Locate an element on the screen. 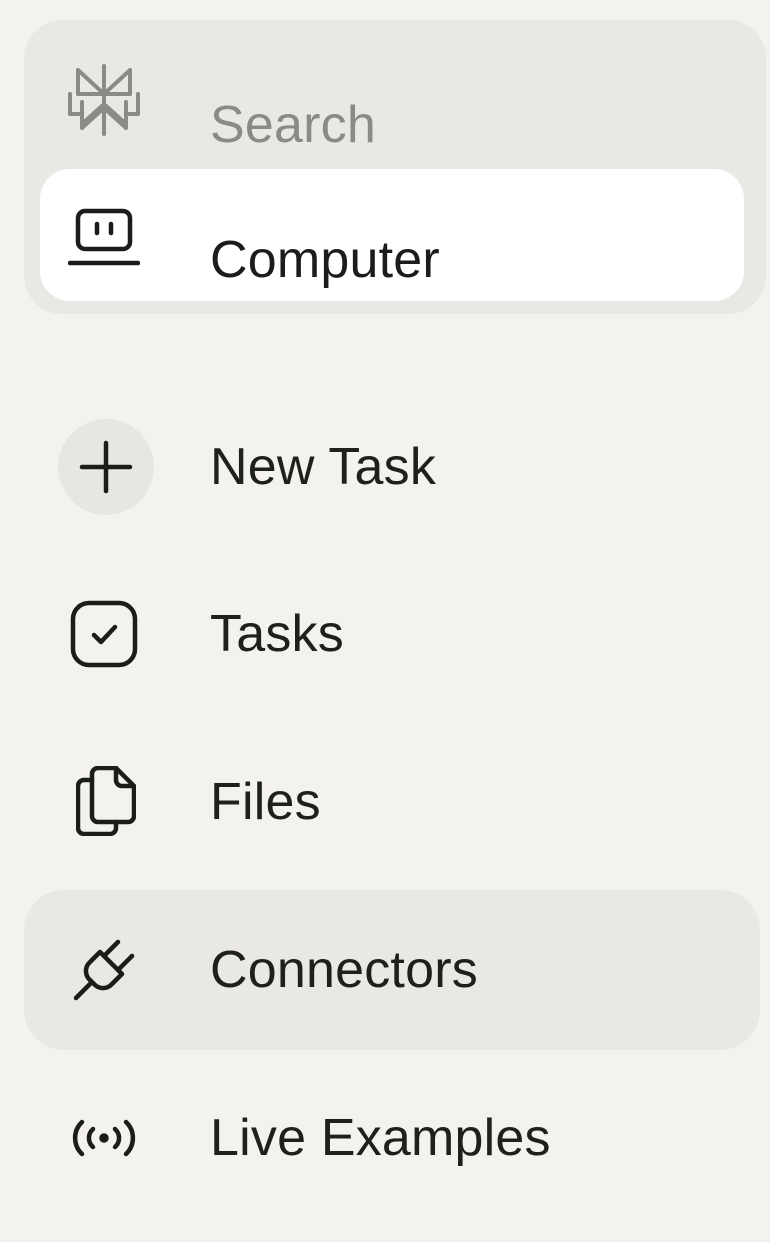  computer-label: Computer is located at coordinates (325, 260).